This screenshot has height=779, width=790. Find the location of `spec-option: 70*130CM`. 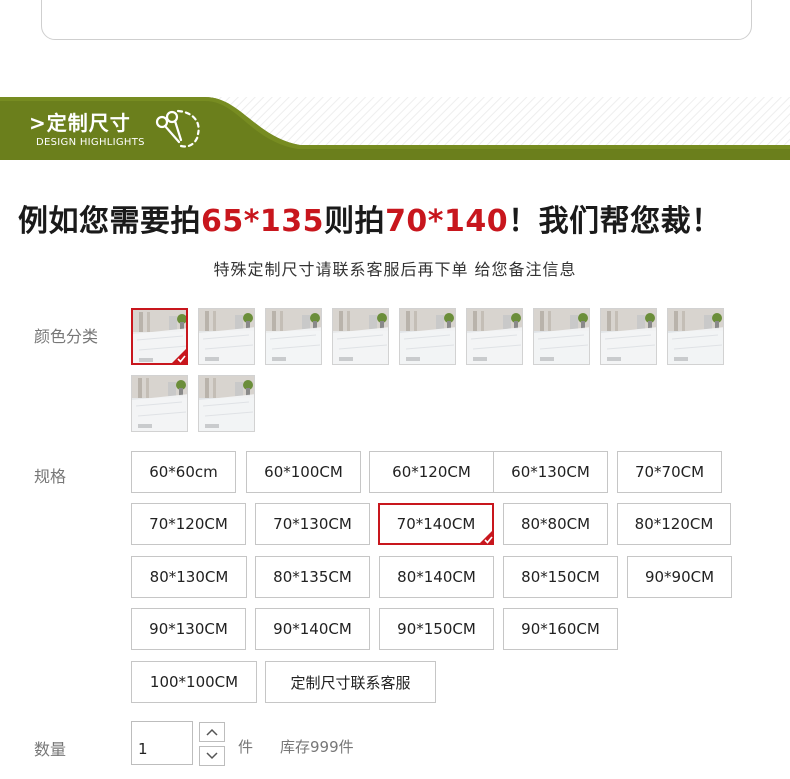

spec-option: 70*130CM is located at coordinates (312, 524).